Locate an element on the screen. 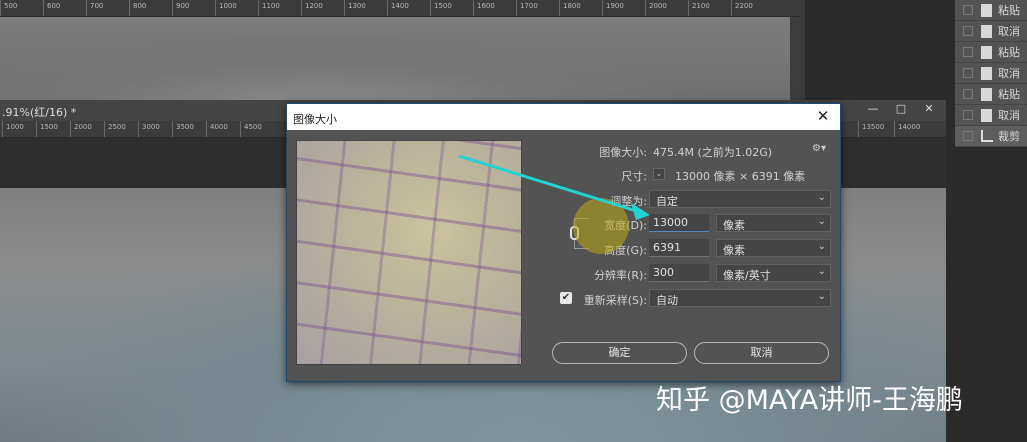 The width and height of the screenshot is (1027, 442). arrow-line is located at coordinates (549, 184).